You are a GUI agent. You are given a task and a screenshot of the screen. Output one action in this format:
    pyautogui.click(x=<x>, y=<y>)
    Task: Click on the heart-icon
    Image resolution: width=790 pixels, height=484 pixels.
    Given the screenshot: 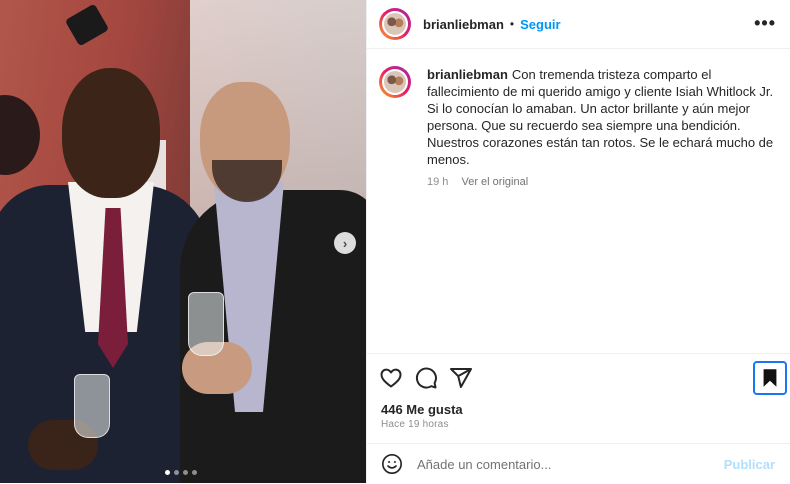 What is the action you would take?
    pyautogui.click(x=391, y=378)
    